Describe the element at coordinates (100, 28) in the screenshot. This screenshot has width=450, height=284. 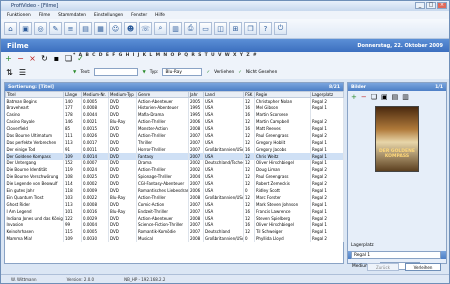
I see `grid-icon: ▦` at that location.